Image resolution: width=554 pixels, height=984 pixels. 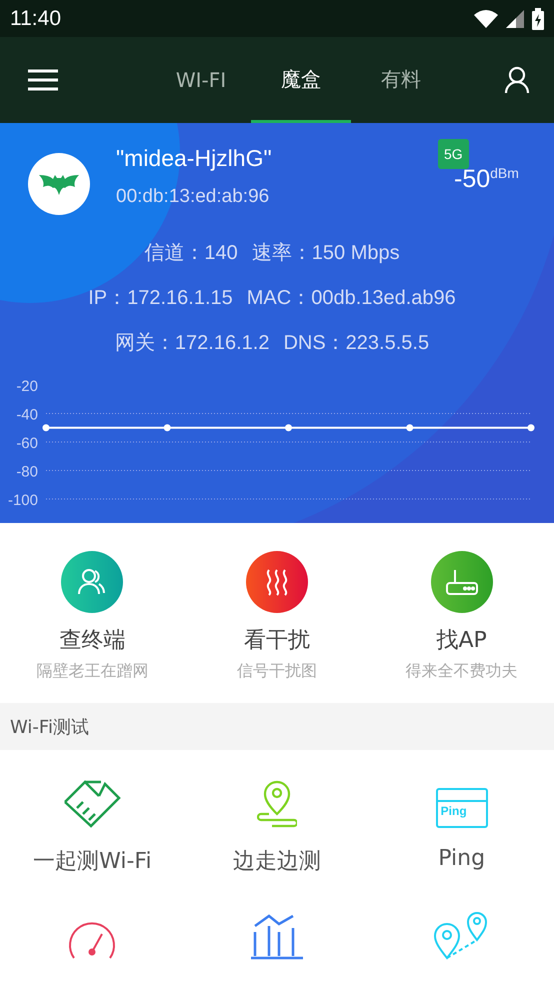 What do you see at coordinates (49, 727) in the screenshot?
I see `section-title: Wi-Fi测试` at bounding box center [49, 727].